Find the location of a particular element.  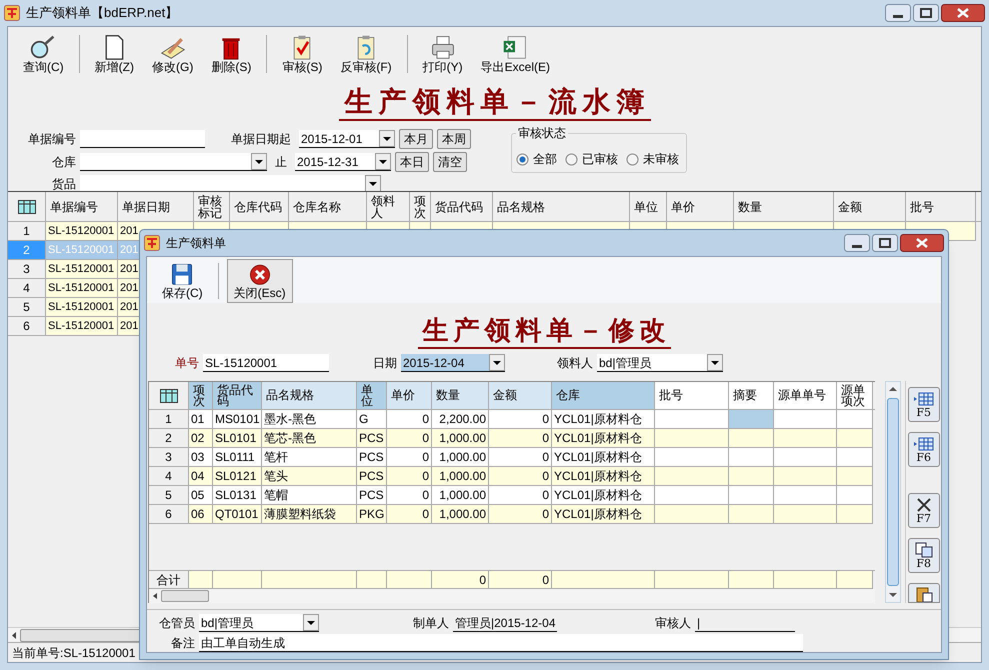

date-field: 2015-12-01 is located at coordinates (347, 139).